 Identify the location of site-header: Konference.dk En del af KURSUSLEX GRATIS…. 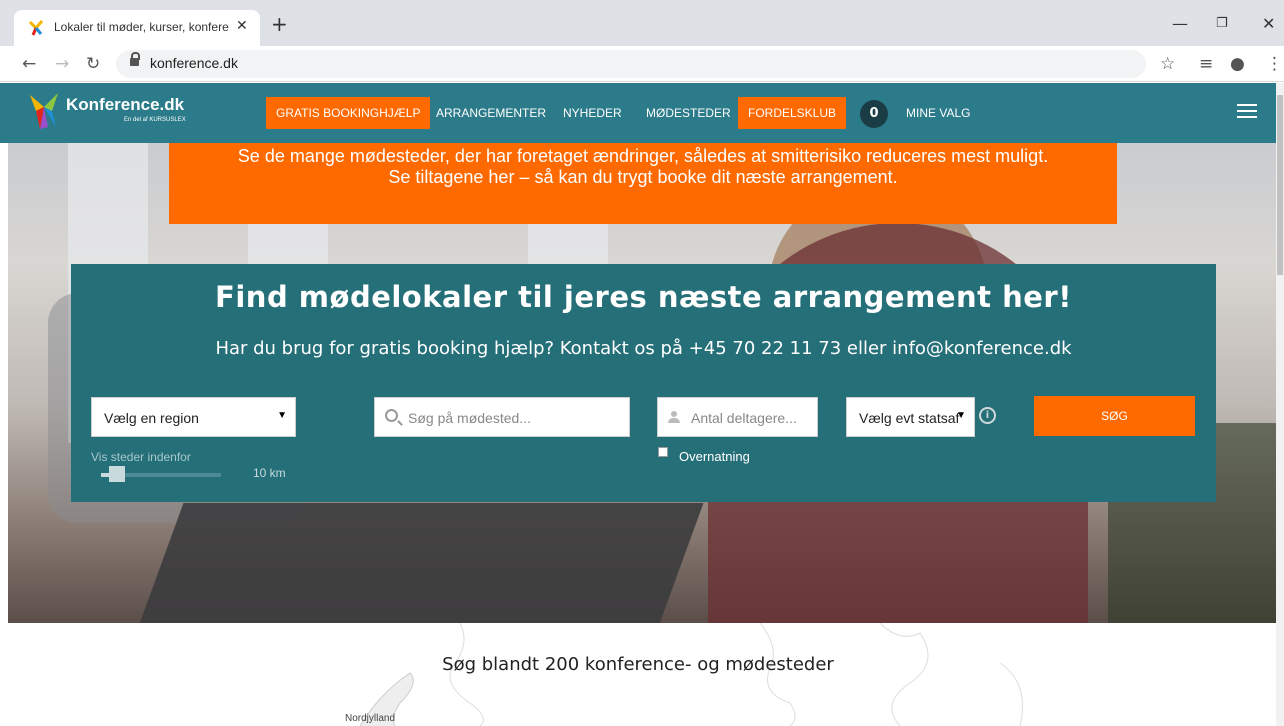
(638, 113).